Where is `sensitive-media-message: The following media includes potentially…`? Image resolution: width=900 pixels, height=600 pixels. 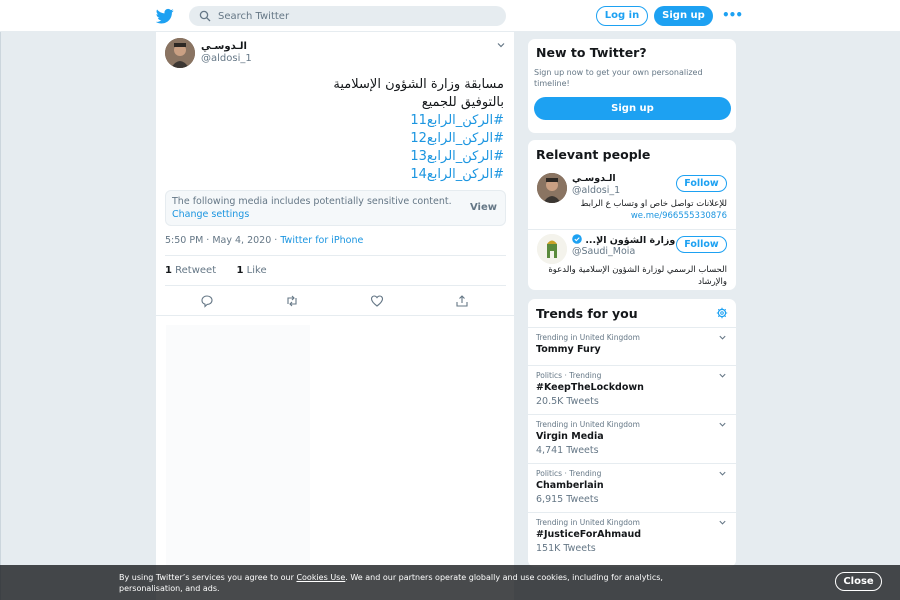 sensitive-media-message: The following media includes potentially… is located at coordinates (312, 201).